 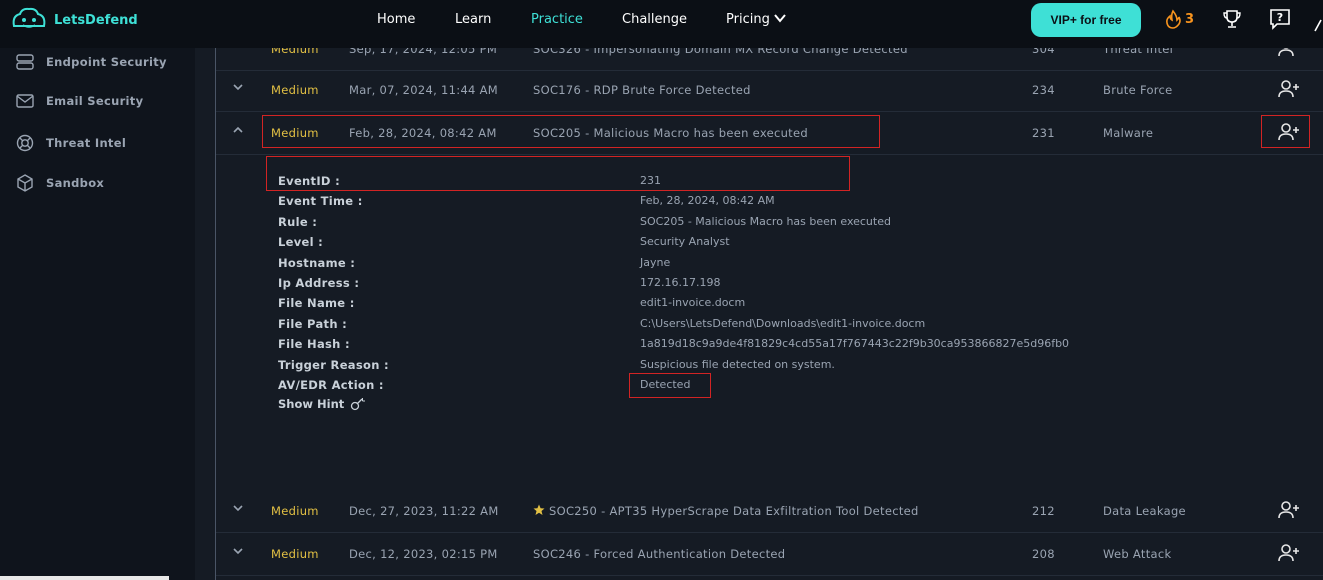 What do you see at coordinates (670, 385) in the screenshot?
I see `highlight-box-av-action` at bounding box center [670, 385].